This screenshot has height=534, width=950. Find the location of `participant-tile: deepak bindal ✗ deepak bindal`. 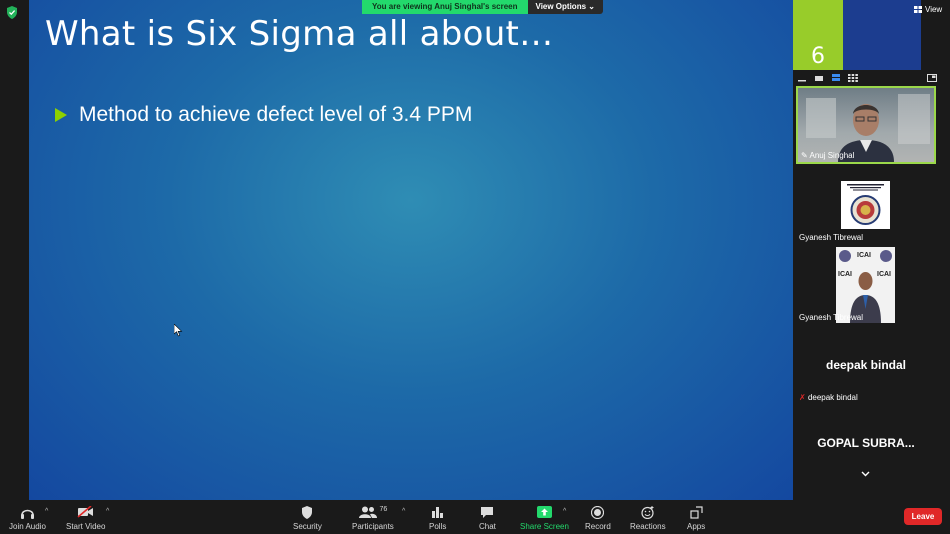

participant-tile: deepak bindal ✗ deepak bindal is located at coordinates (866, 365).